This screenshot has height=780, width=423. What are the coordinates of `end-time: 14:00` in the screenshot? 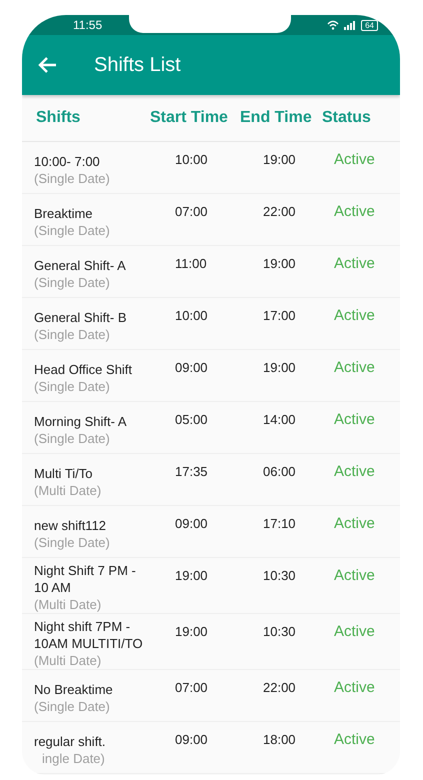 It's located at (279, 420).